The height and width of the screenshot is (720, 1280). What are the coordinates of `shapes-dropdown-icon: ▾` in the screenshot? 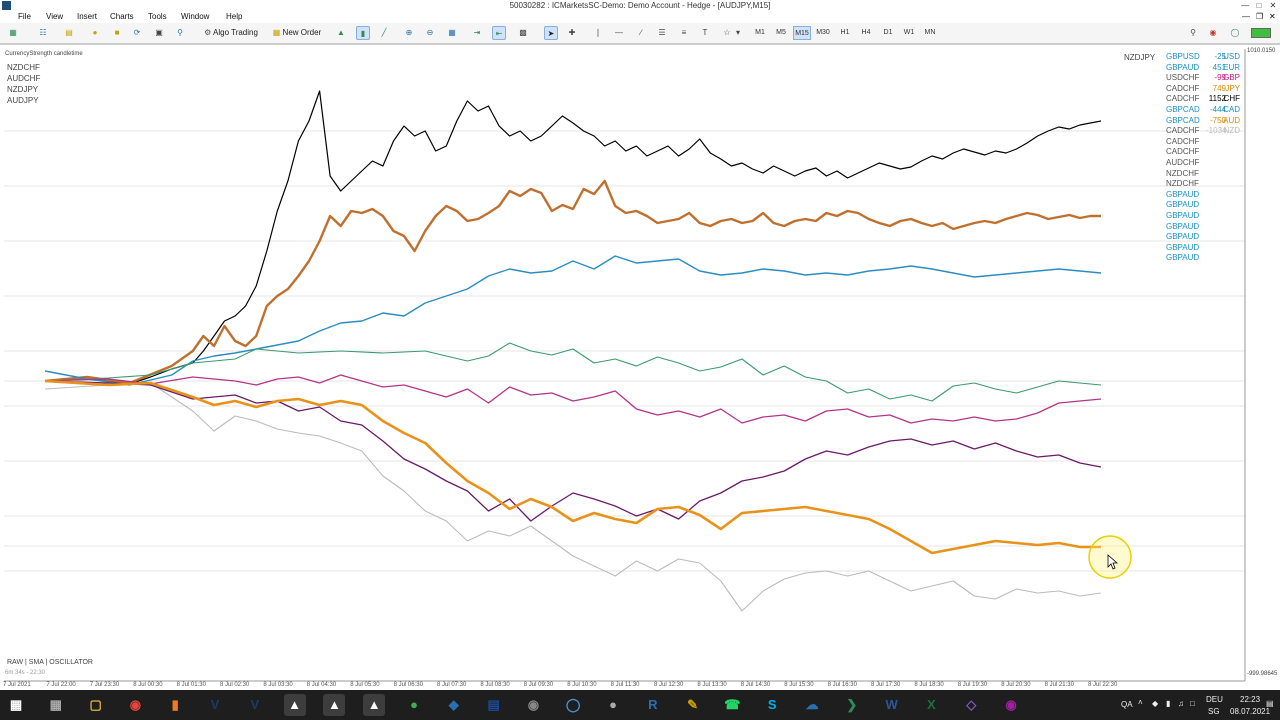 It's located at (738, 33).